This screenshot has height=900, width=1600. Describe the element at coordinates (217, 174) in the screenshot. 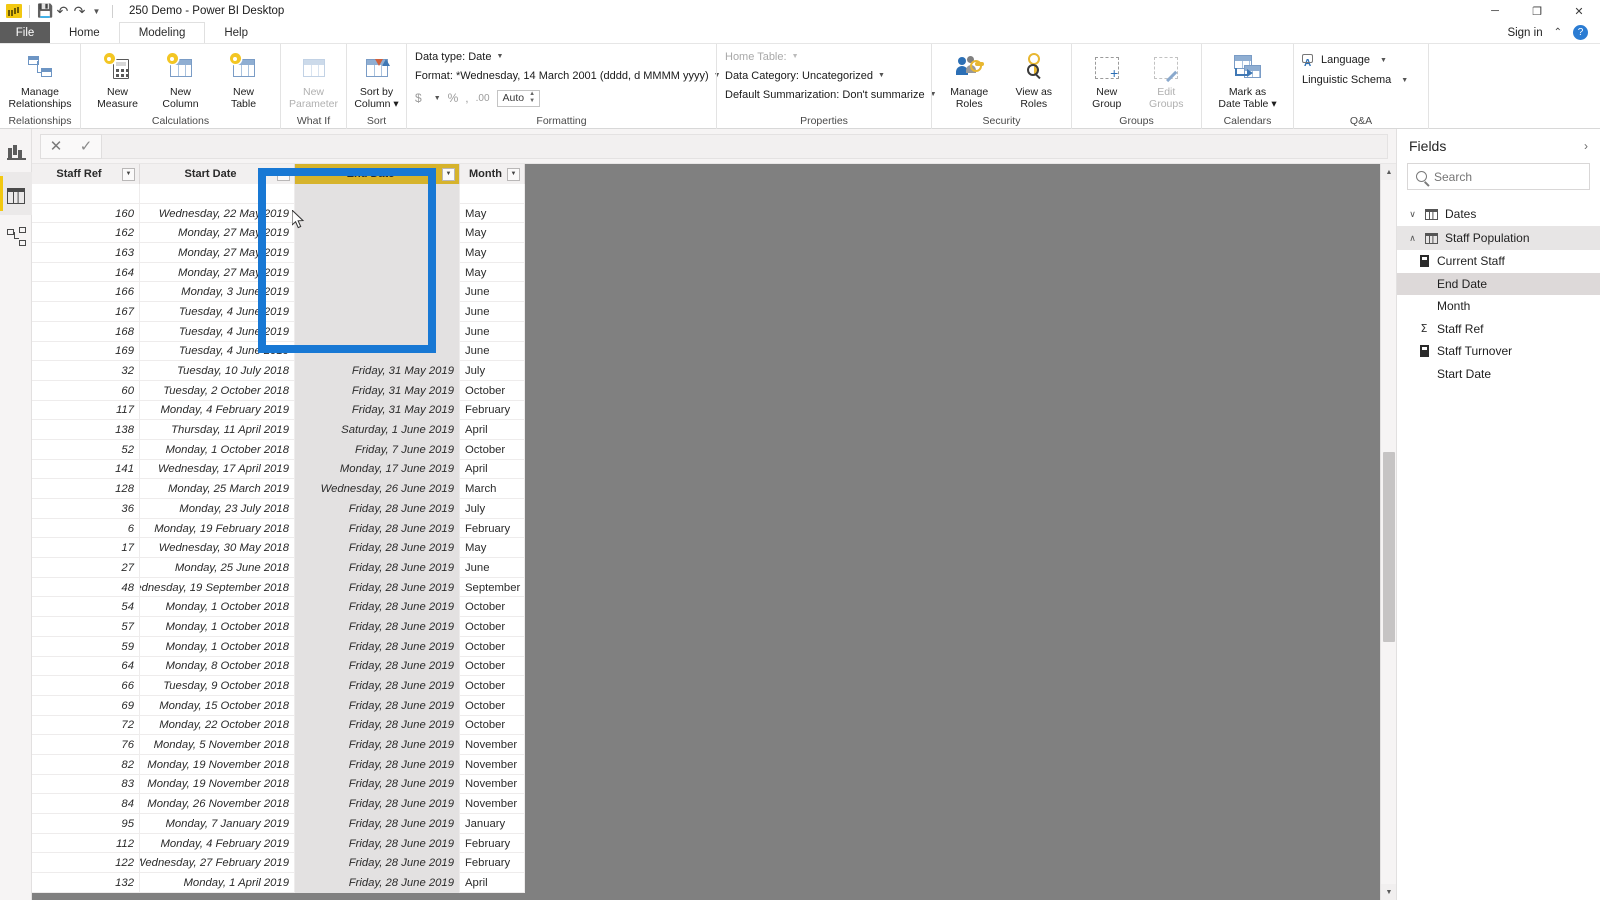

I see `column-header-start-date: Start Date ▼` at that location.